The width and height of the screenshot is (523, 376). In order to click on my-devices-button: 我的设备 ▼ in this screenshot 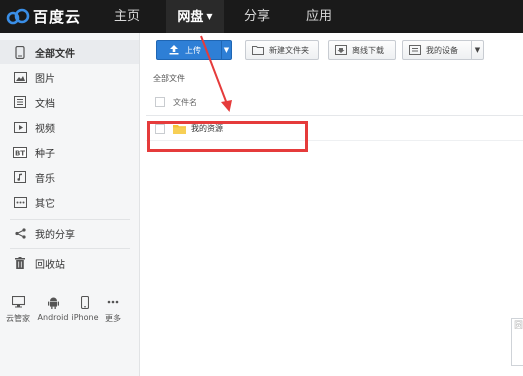, I will do `click(443, 50)`.